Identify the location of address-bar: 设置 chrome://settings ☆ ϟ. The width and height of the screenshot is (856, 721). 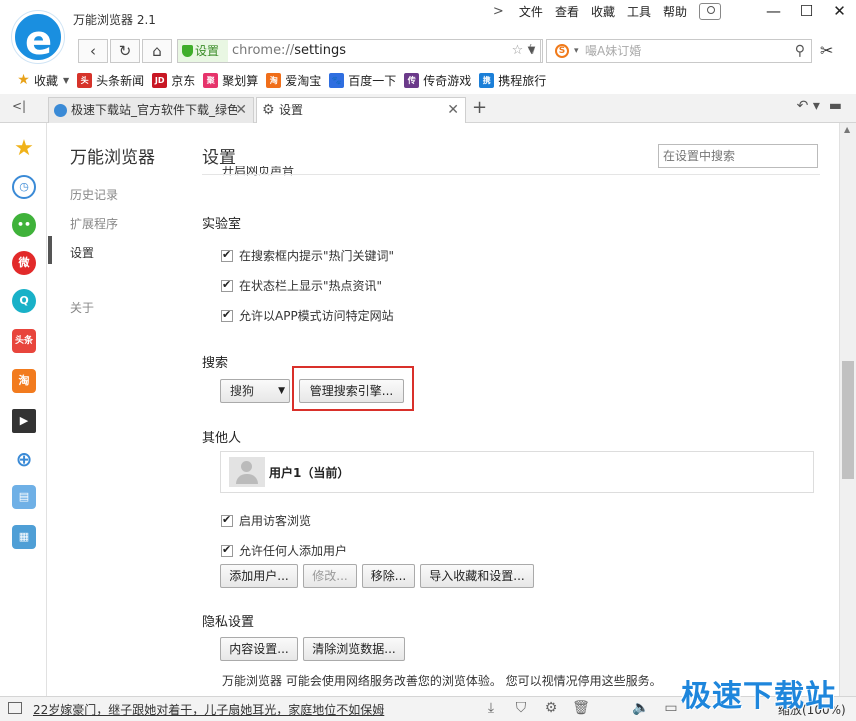
(359, 51).